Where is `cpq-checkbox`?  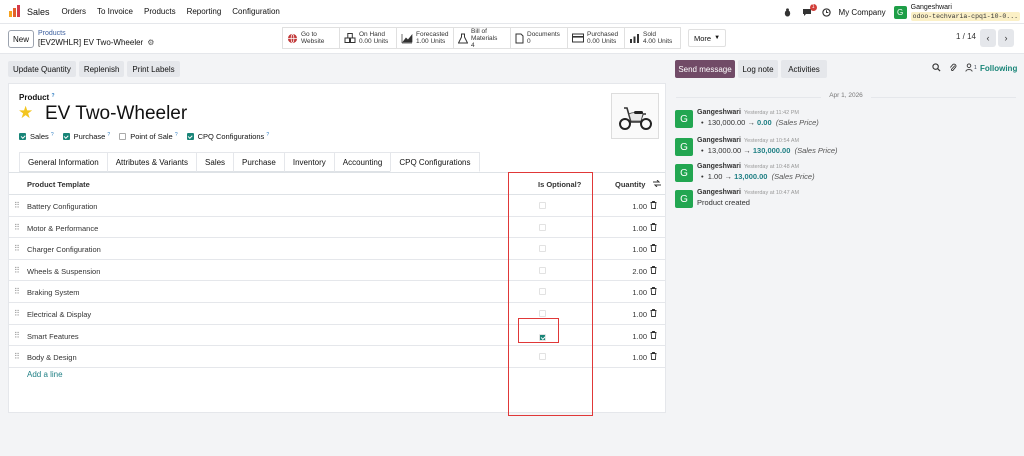
cpq-checkbox is located at coordinates (190, 136).